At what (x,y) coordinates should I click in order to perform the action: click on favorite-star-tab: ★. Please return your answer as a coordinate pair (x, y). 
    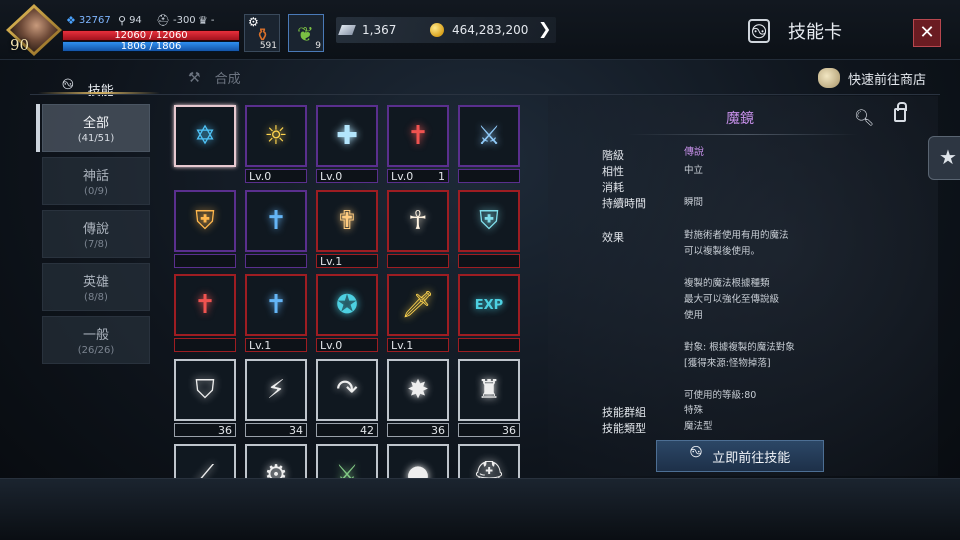
    Looking at the image, I should click on (944, 158).